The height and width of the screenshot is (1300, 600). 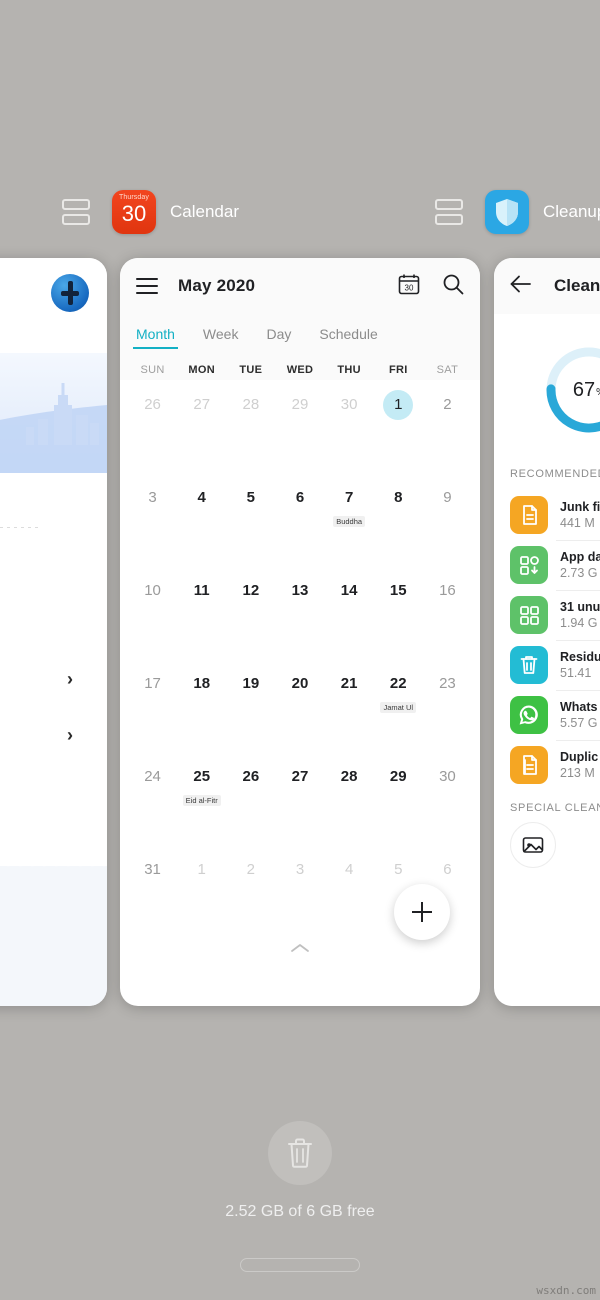 What do you see at coordinates (250, 709) in the screenshot?
I see `calendar-day-cell: 19` at bounding box center [250, 709].